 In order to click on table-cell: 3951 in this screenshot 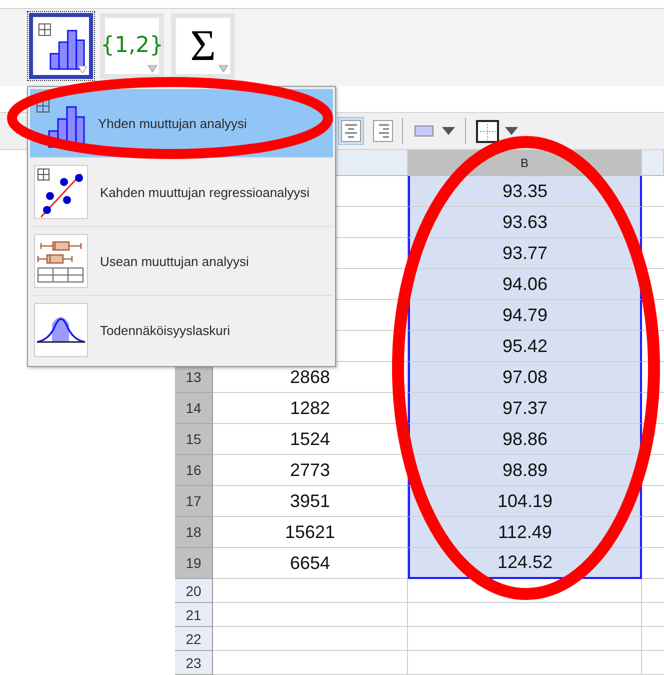, I will do `click(310, 501)`.